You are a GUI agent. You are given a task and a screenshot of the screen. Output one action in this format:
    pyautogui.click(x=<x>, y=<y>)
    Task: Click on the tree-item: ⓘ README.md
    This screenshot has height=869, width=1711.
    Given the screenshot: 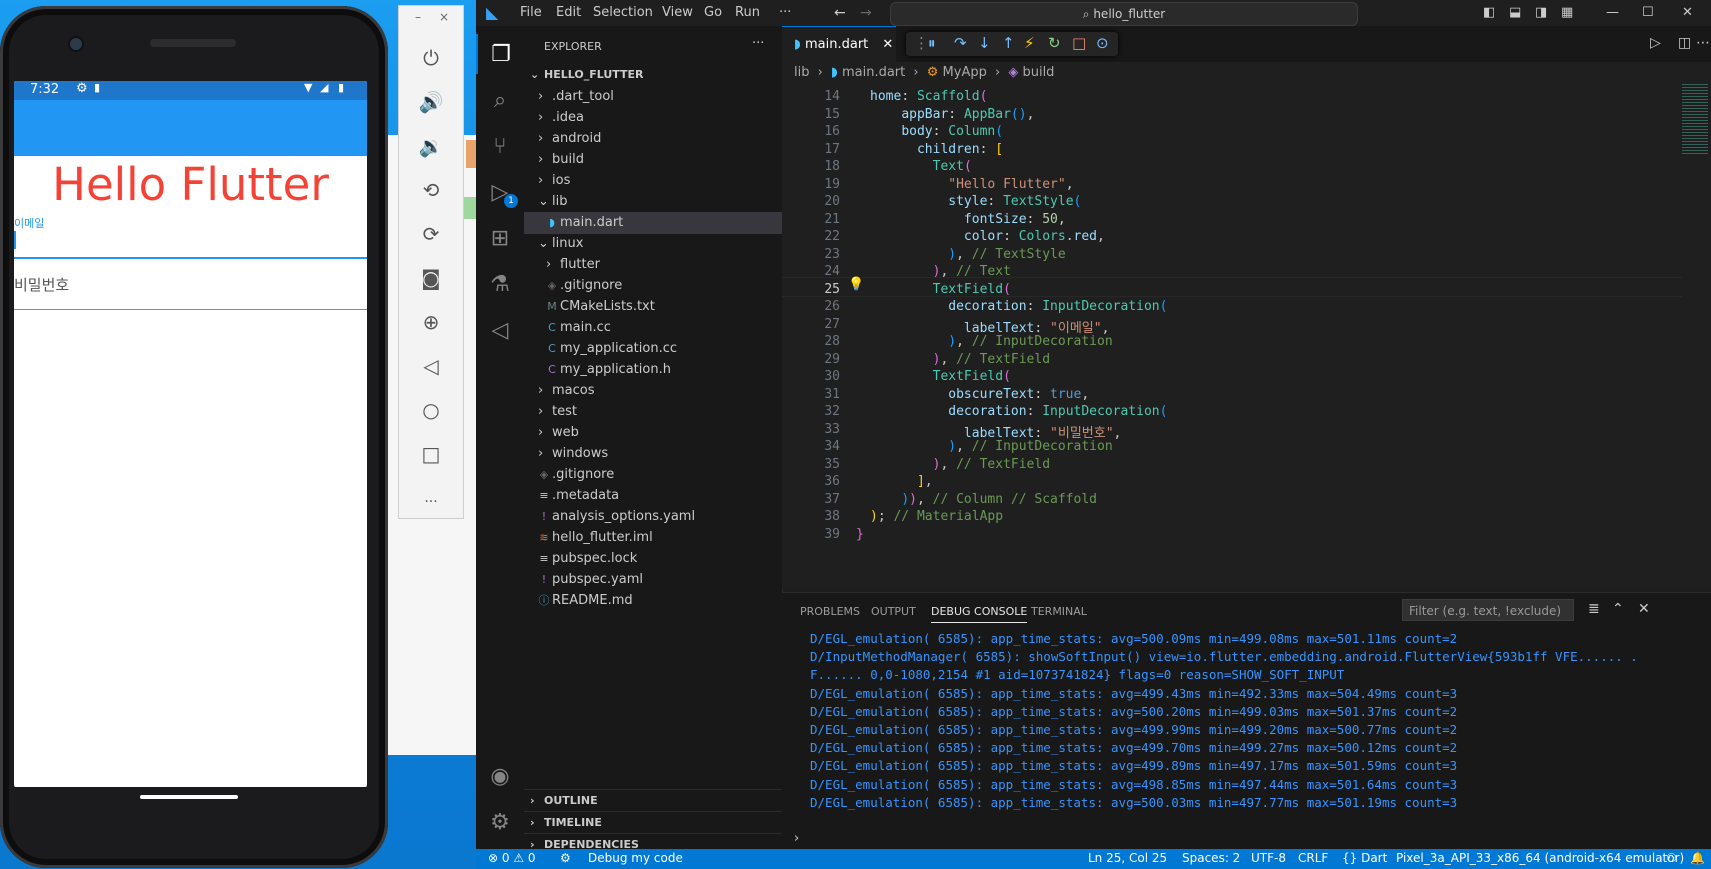 What is the action you would take?
    pyautogui.click(x=653, y=601)
    